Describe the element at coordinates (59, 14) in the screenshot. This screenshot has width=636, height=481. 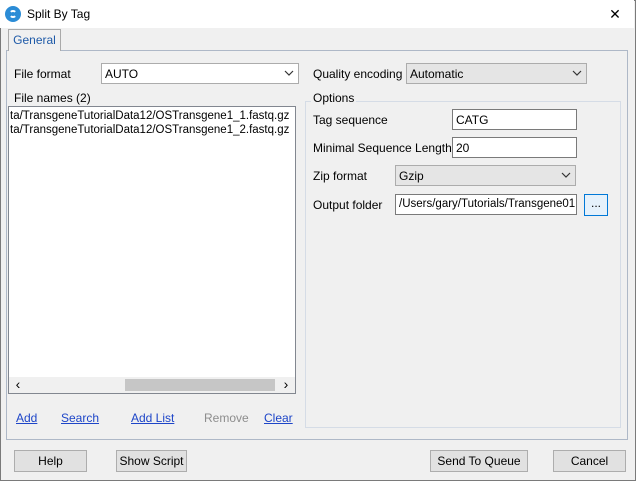
I see `window-title: Split By Tag` at that location.